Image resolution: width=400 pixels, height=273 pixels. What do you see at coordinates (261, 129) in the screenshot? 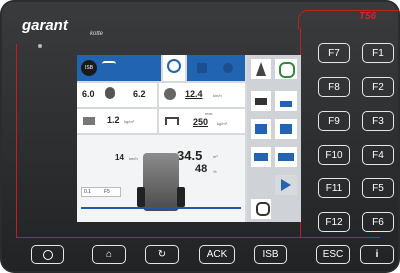
I see `lower-icon` at bounding box center [261, 129].